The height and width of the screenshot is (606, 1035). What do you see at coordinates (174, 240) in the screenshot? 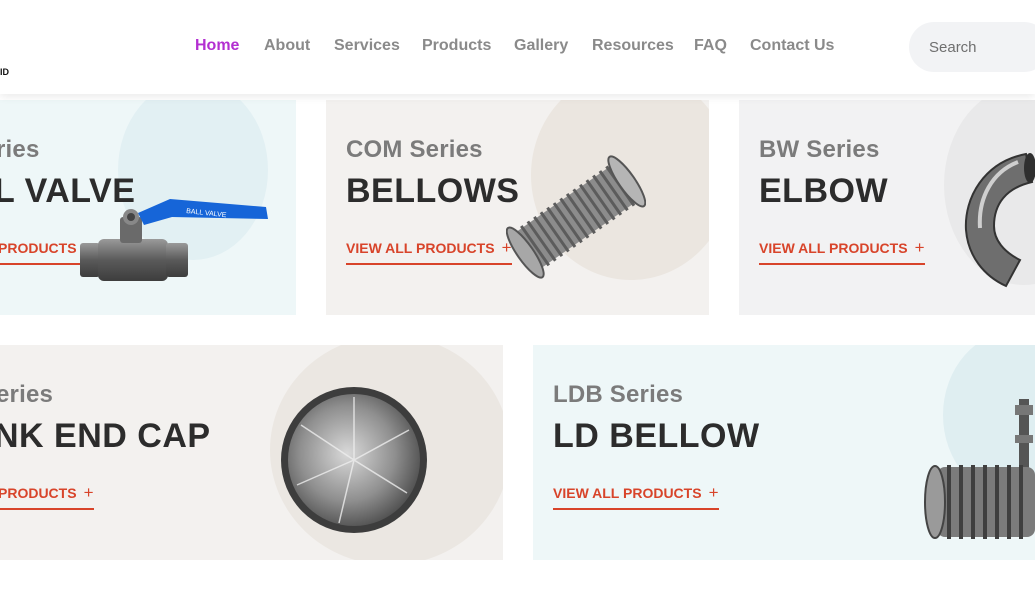
I see `ball-valve-icon: BALL VALVE` at bounding box center [174, 240].